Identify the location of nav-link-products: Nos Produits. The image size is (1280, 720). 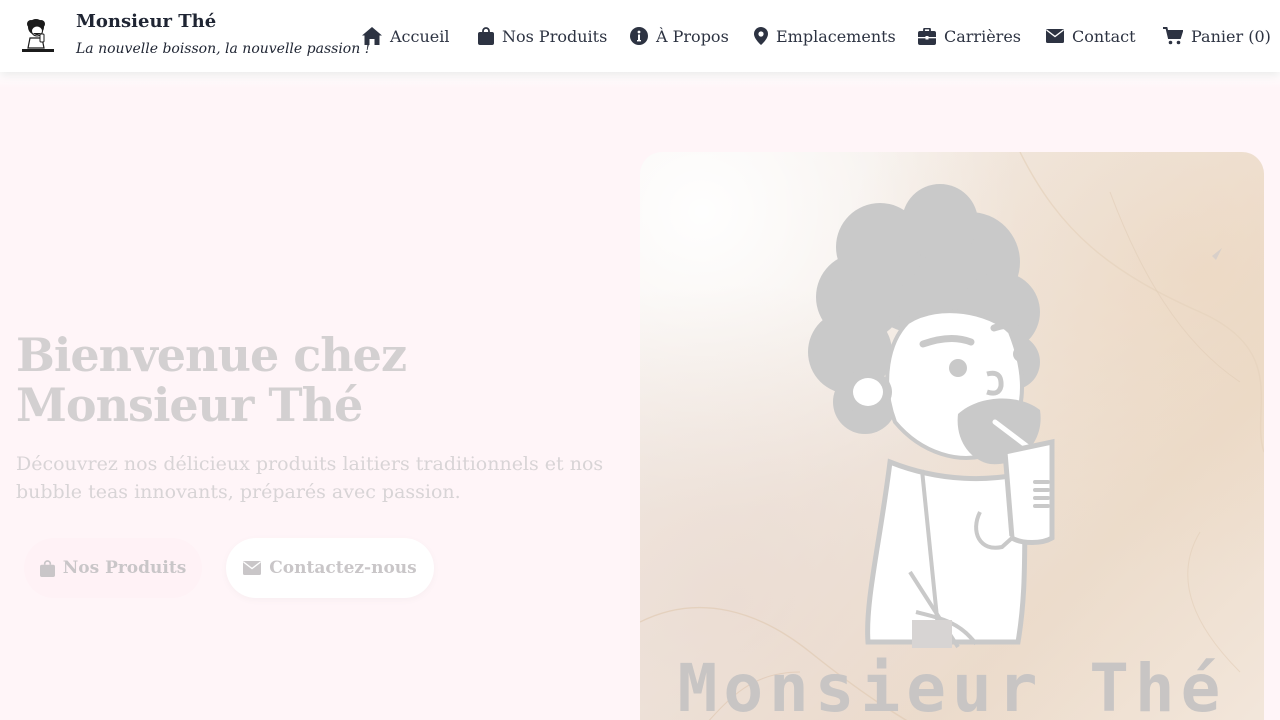
(542, 36).